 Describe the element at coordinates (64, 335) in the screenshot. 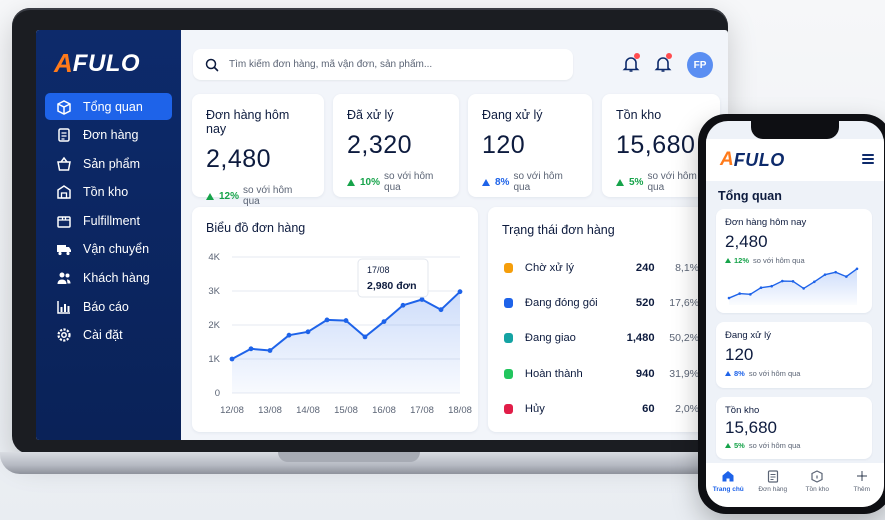

I see `gear-icon` at that location.